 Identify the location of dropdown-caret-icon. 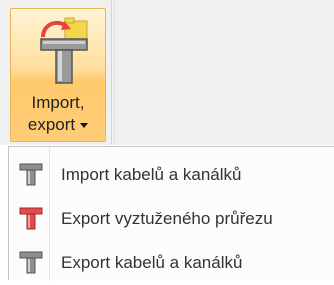
(84, 126).